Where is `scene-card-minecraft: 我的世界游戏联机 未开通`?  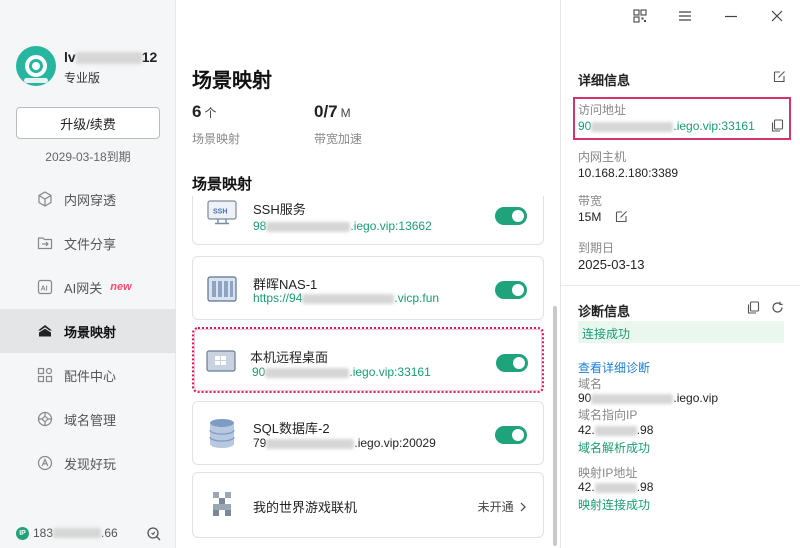 scene-card-minecraft: 我的世界游戏联机 未开通 is located at coordinates (368, 505).